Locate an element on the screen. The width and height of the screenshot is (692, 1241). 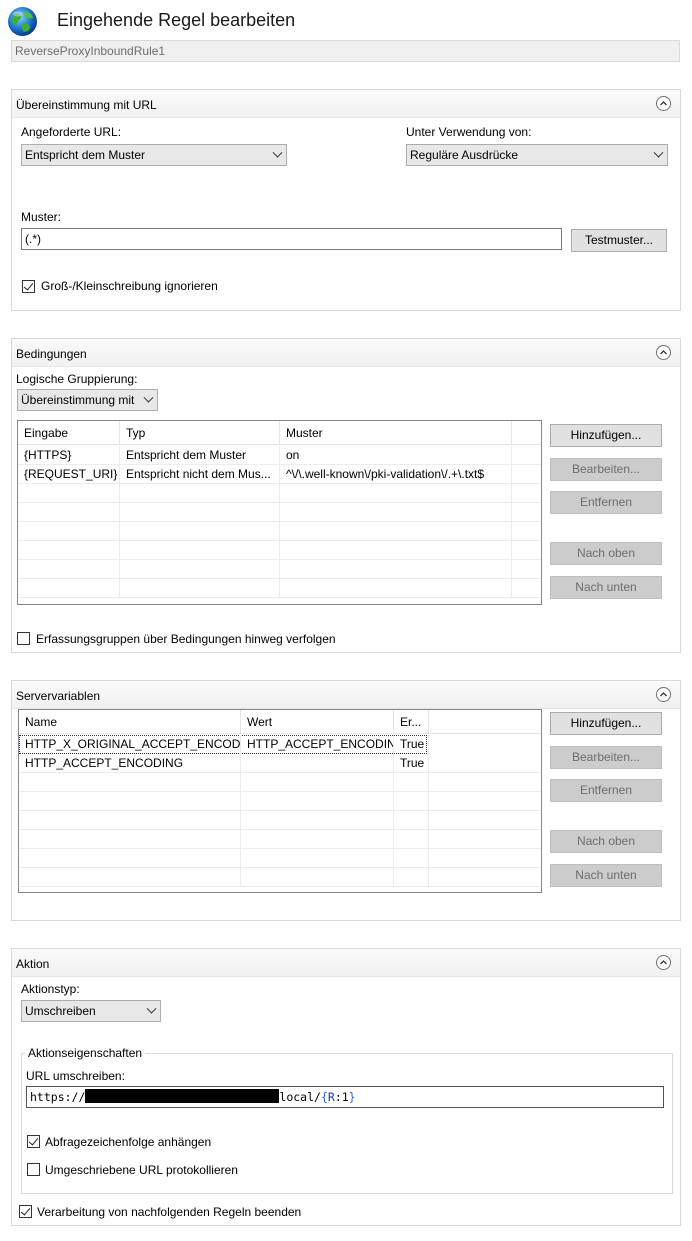
table-cell: HTTP_X_ORIGINAL_ACCEPT_ENCODING is located at coordinates (130, 744).